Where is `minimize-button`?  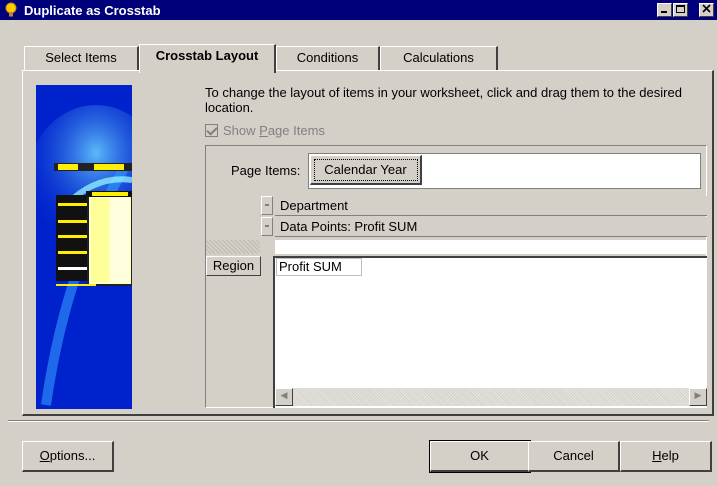 minimize-button is located at coordinates (664, 10).